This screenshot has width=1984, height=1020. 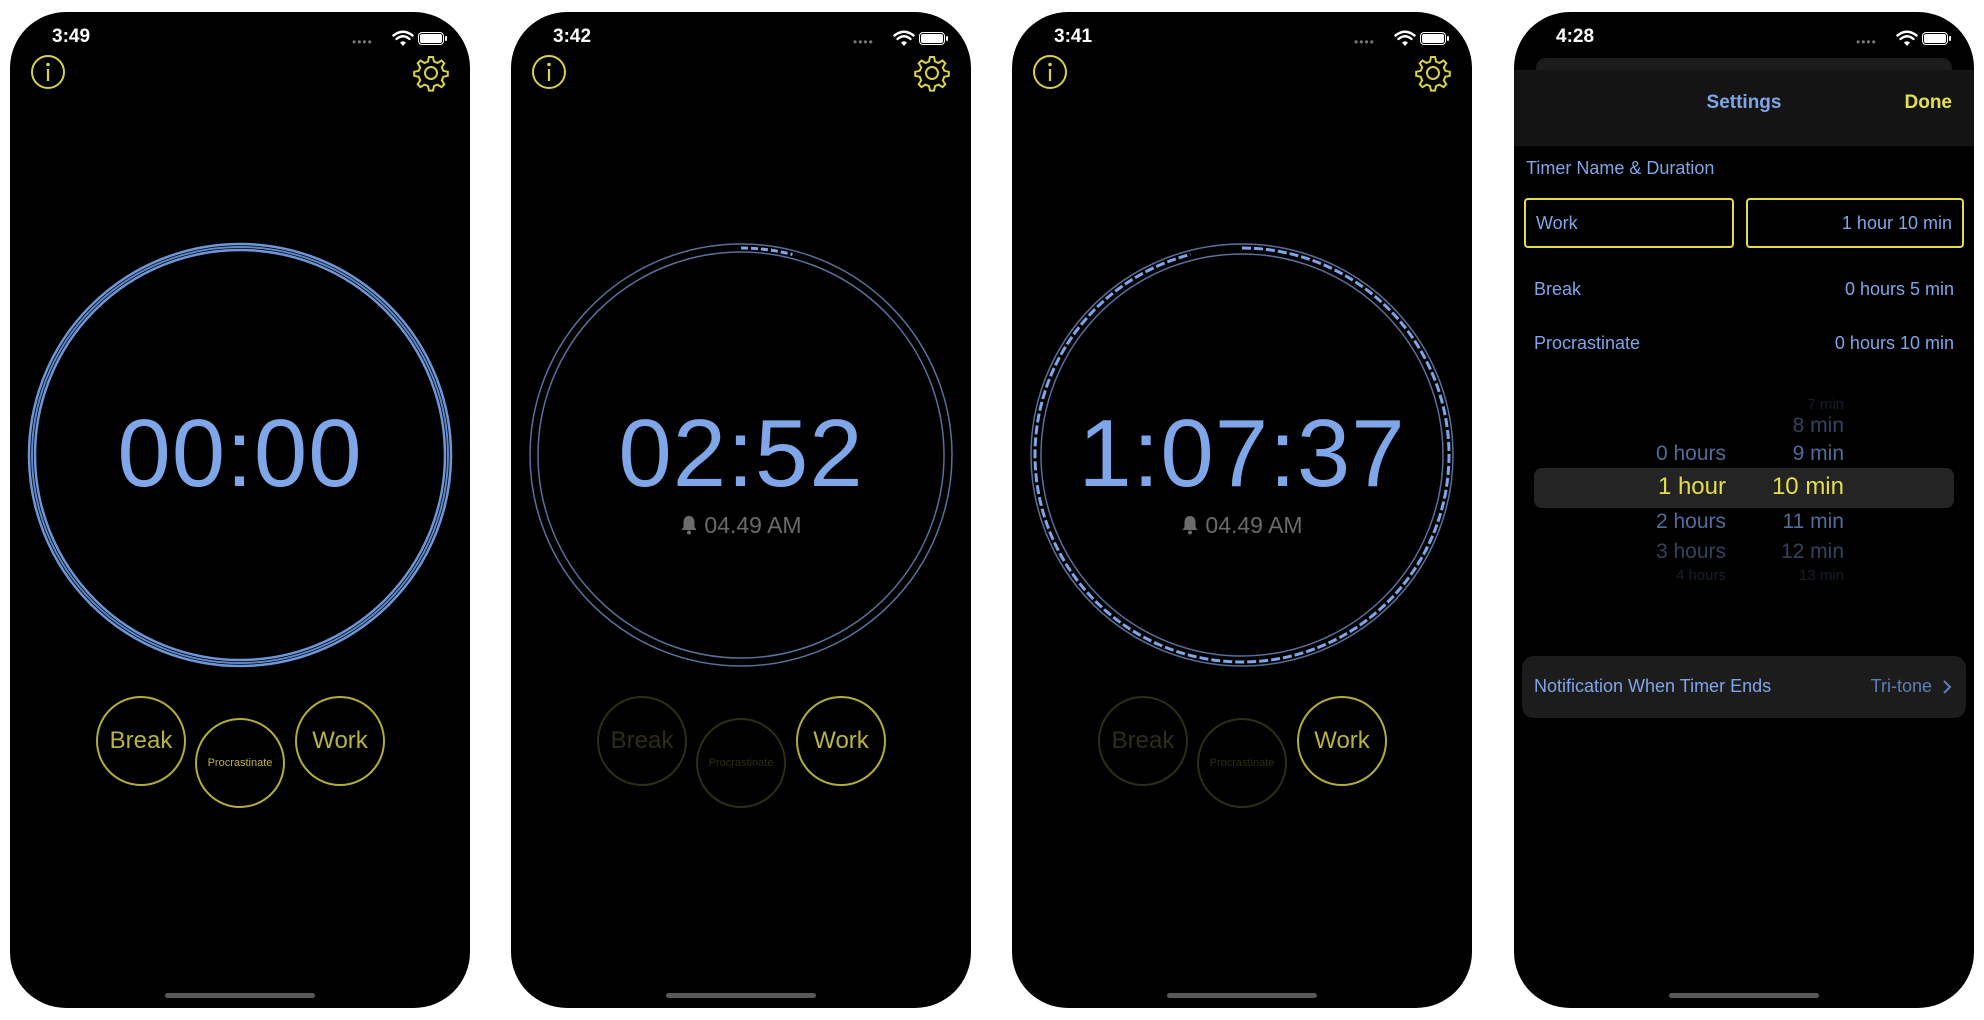 What do you see at coordinates (1620, 168) in the screenshot?
I see `section-header: Timer Name & Duration` at bounding box center [1620, 168].